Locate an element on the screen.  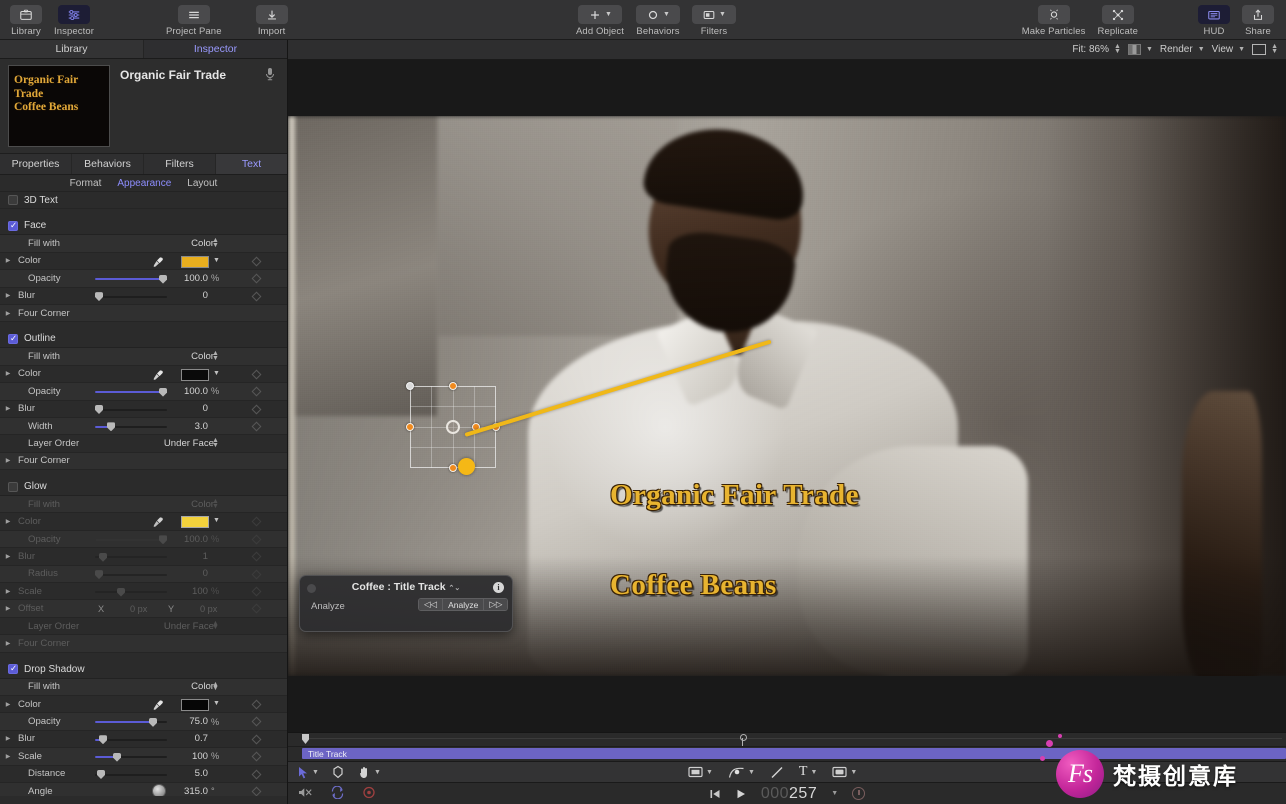
value-shadow-angle: 315.0 is located at coordinates (192, 791).